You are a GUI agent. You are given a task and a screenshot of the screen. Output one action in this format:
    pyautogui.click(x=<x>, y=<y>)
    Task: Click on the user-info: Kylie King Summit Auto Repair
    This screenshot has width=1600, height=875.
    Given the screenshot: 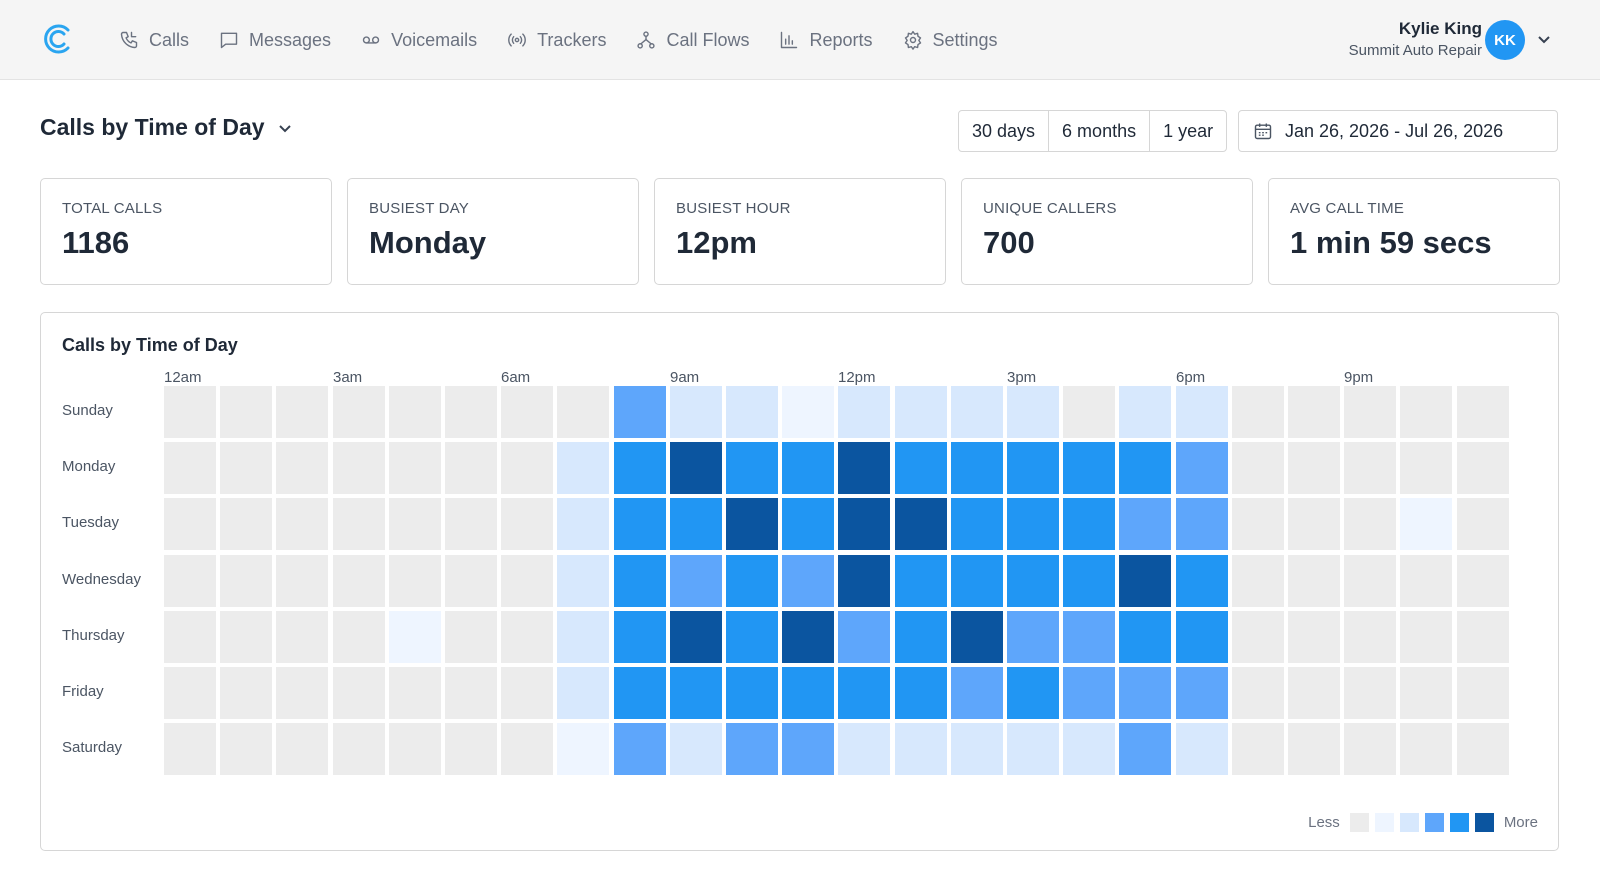 What is the action you would take?
    pyautogui.click(x=1415, y=39)
    